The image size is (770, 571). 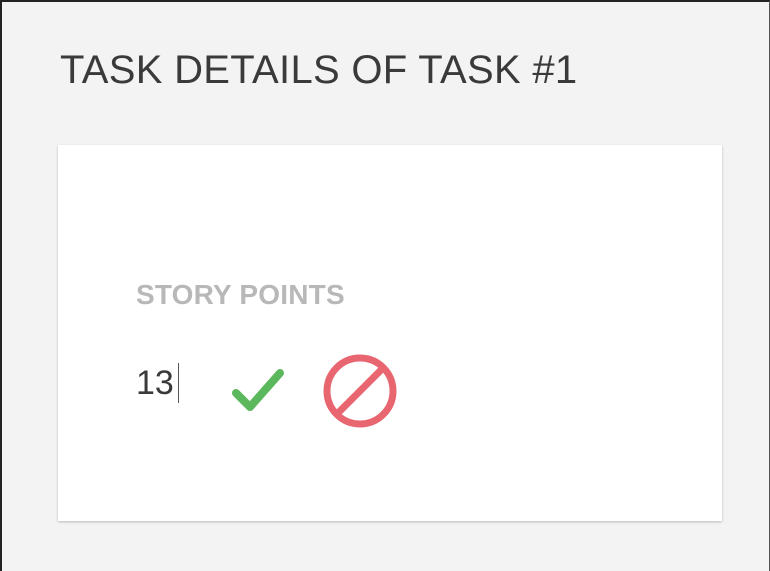 I want to click on checkmark-icon, so click(x=258, y=391).